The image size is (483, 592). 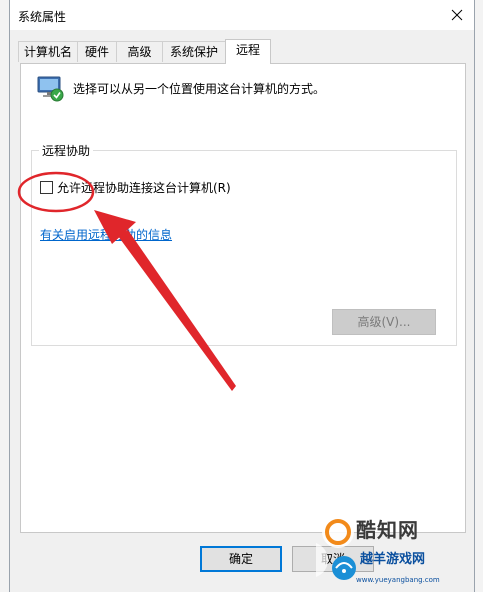 I want to click on cancel-button: 取消, so click(x=333, y=559).